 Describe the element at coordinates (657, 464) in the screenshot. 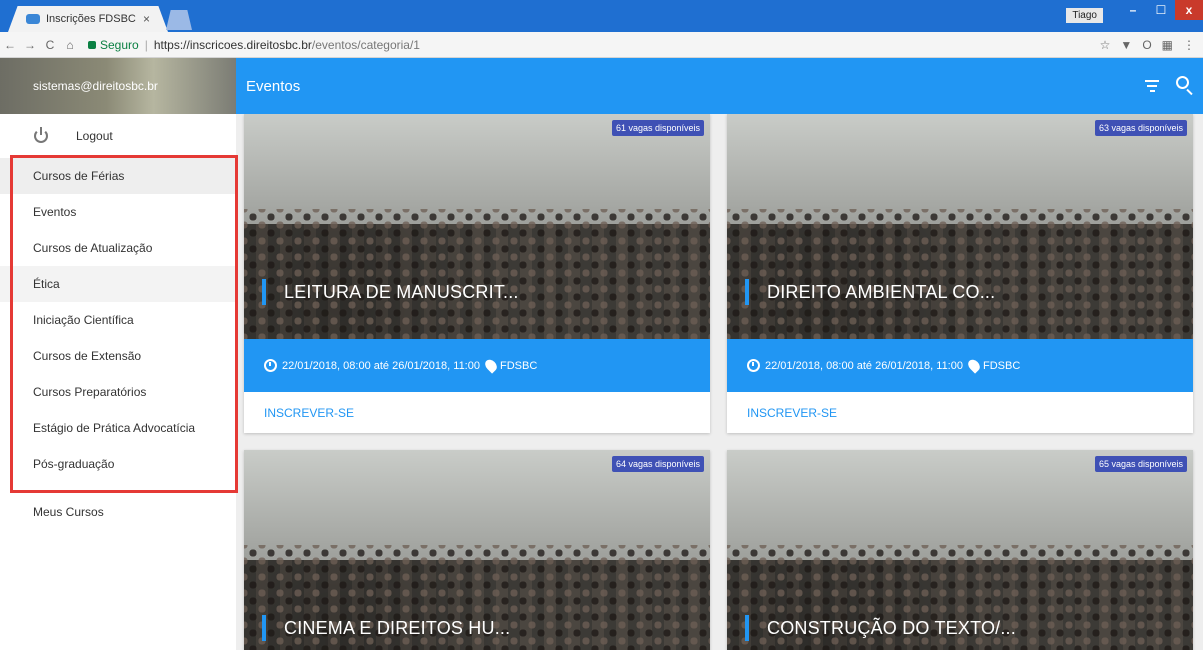

I see `vacancies-badge: 64 vagas disponíveis` at that location.